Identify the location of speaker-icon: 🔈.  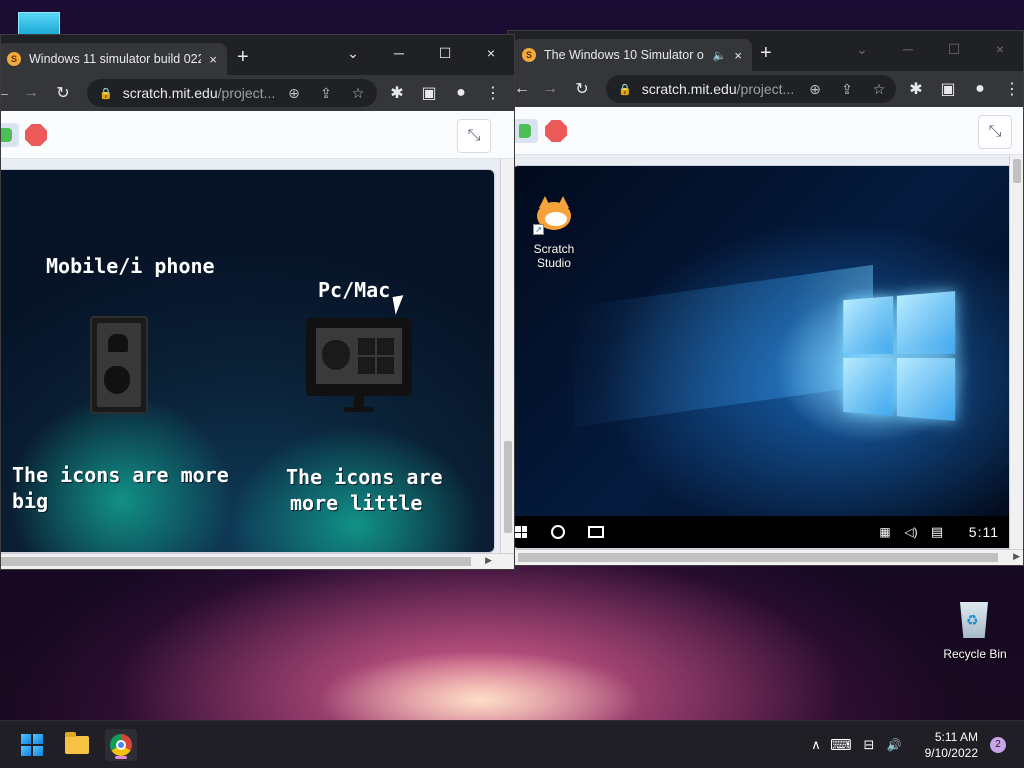
(720, 55).